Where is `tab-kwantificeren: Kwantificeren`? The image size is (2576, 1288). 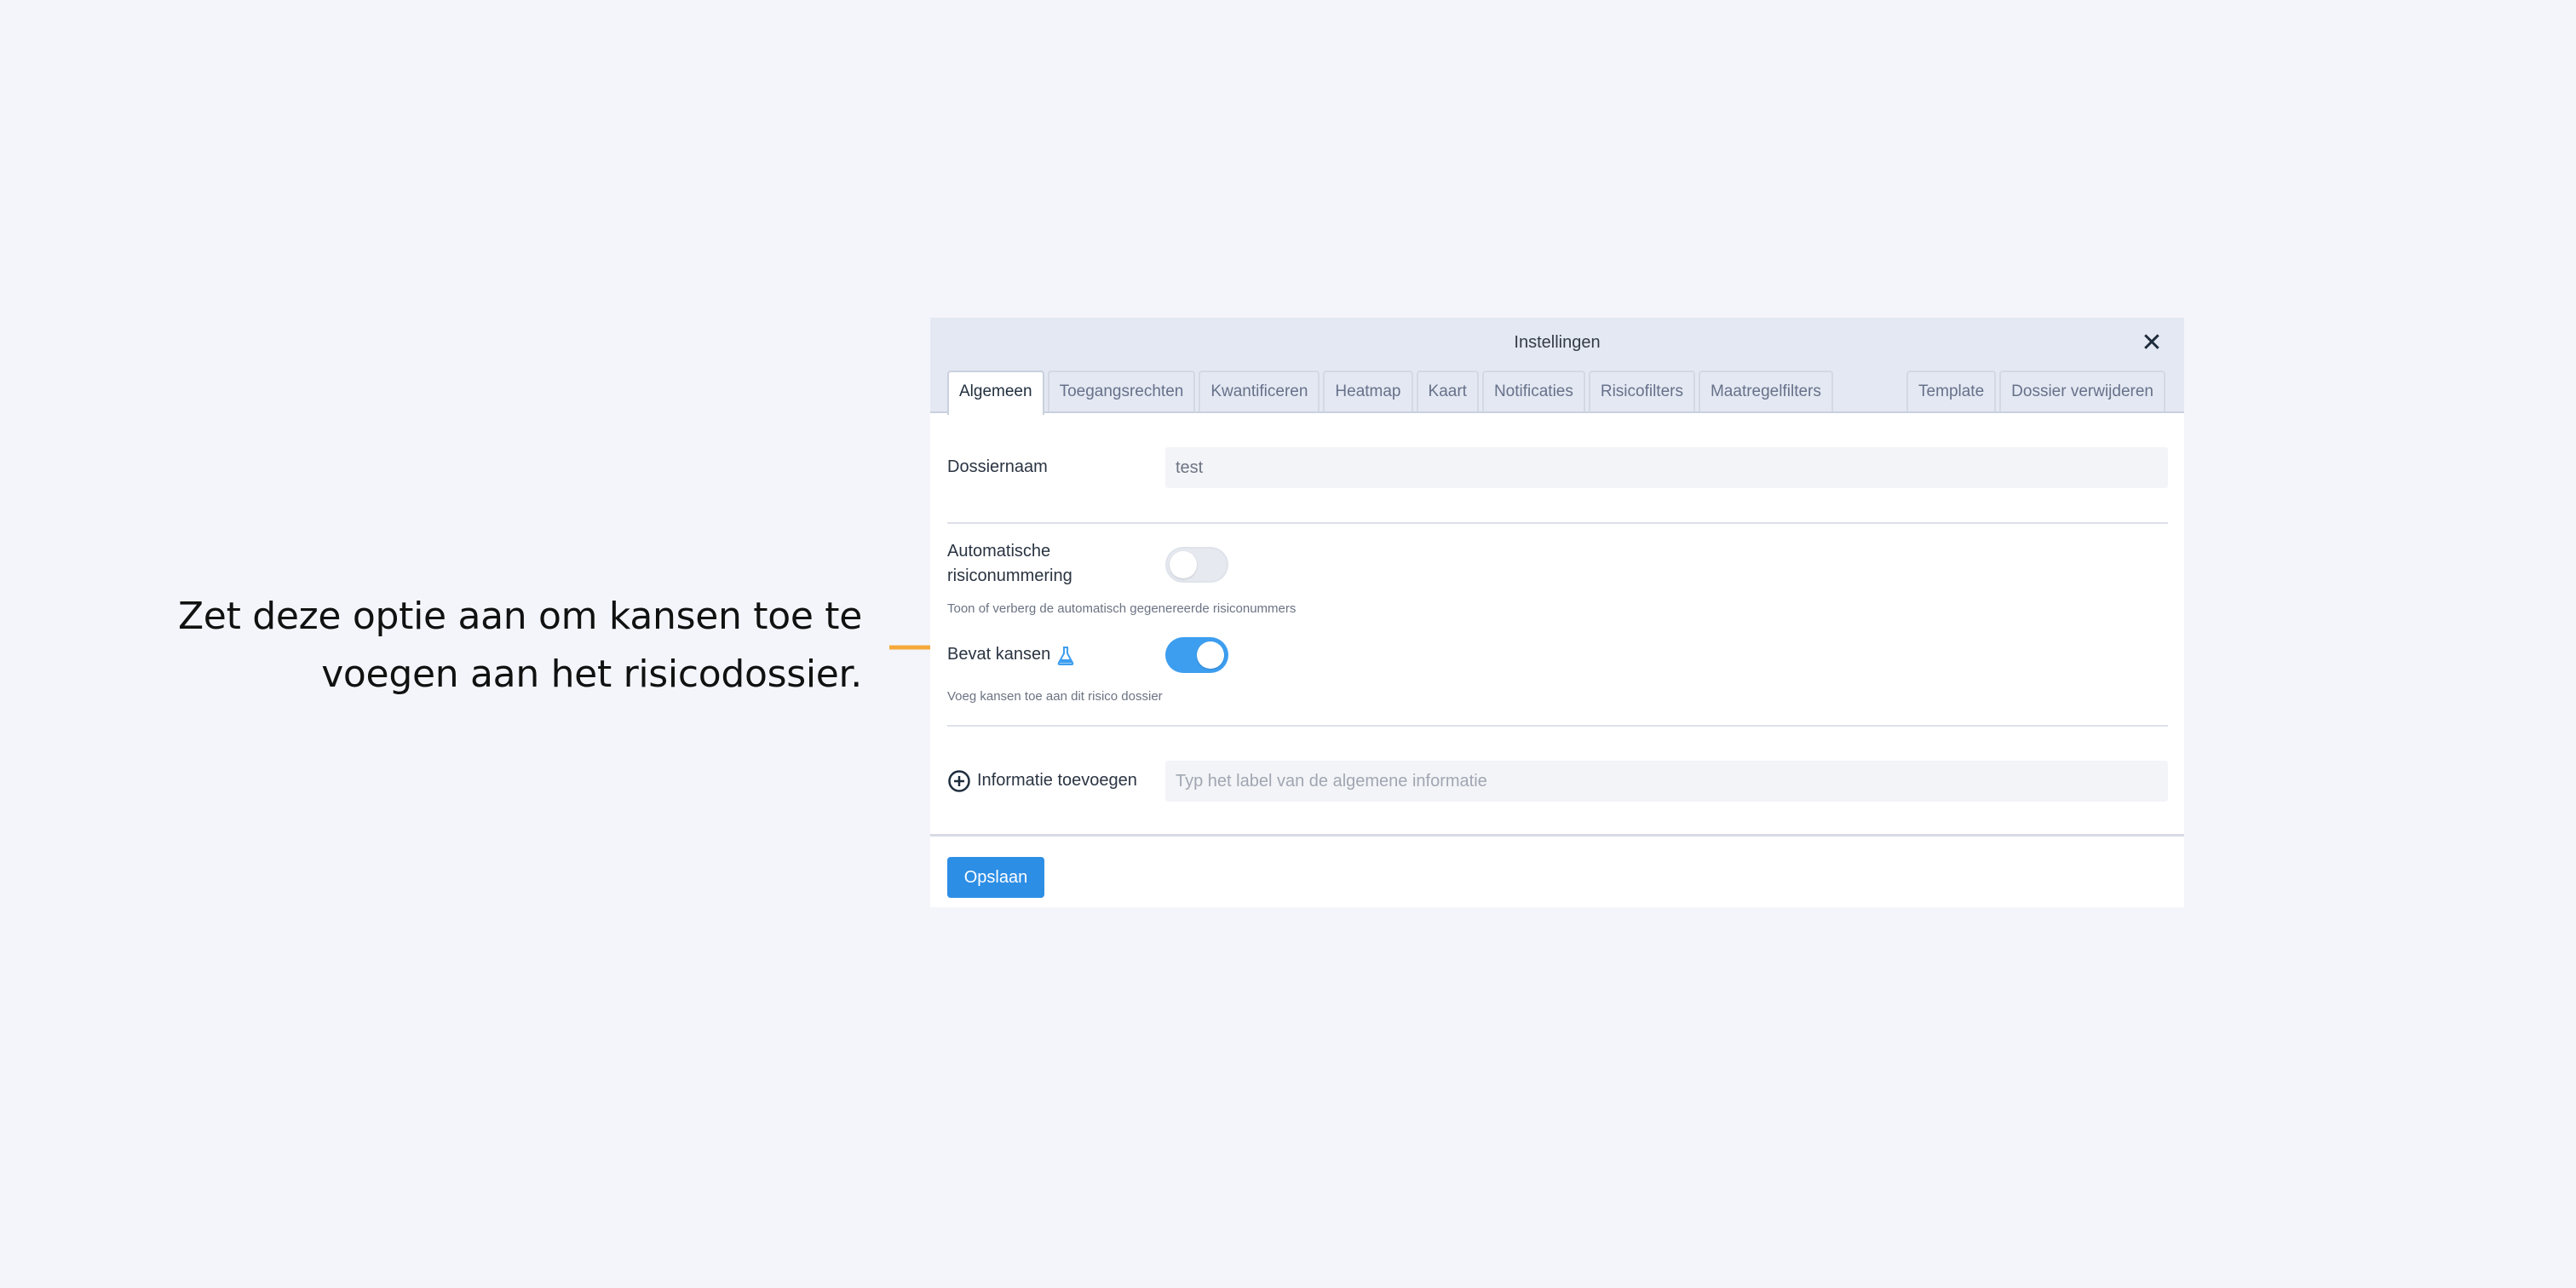
tab-kwantificeren: Kwantificeren is located at coordinates (1260, 391).